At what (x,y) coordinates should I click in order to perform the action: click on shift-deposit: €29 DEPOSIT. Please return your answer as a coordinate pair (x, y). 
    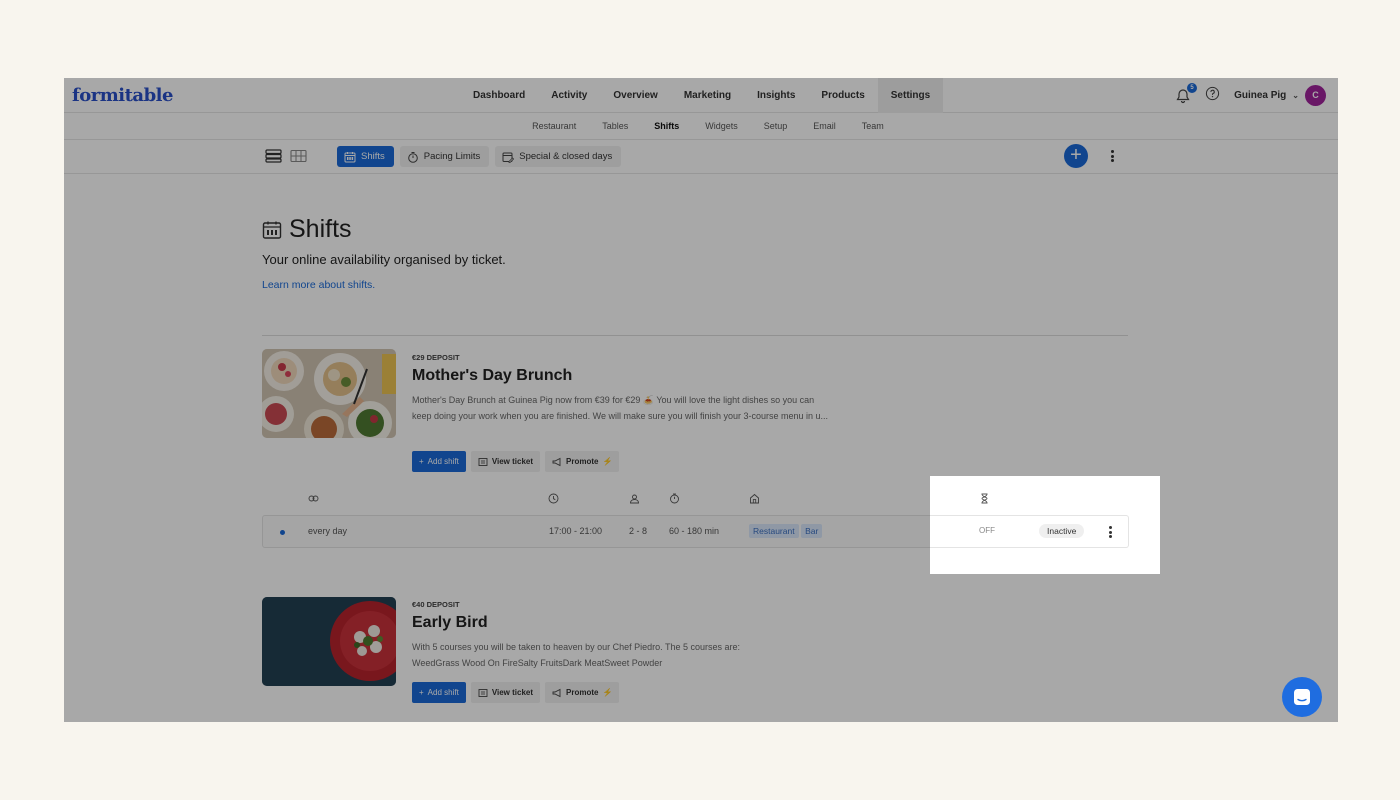
    Looking at the image, I should click on (436, 357).